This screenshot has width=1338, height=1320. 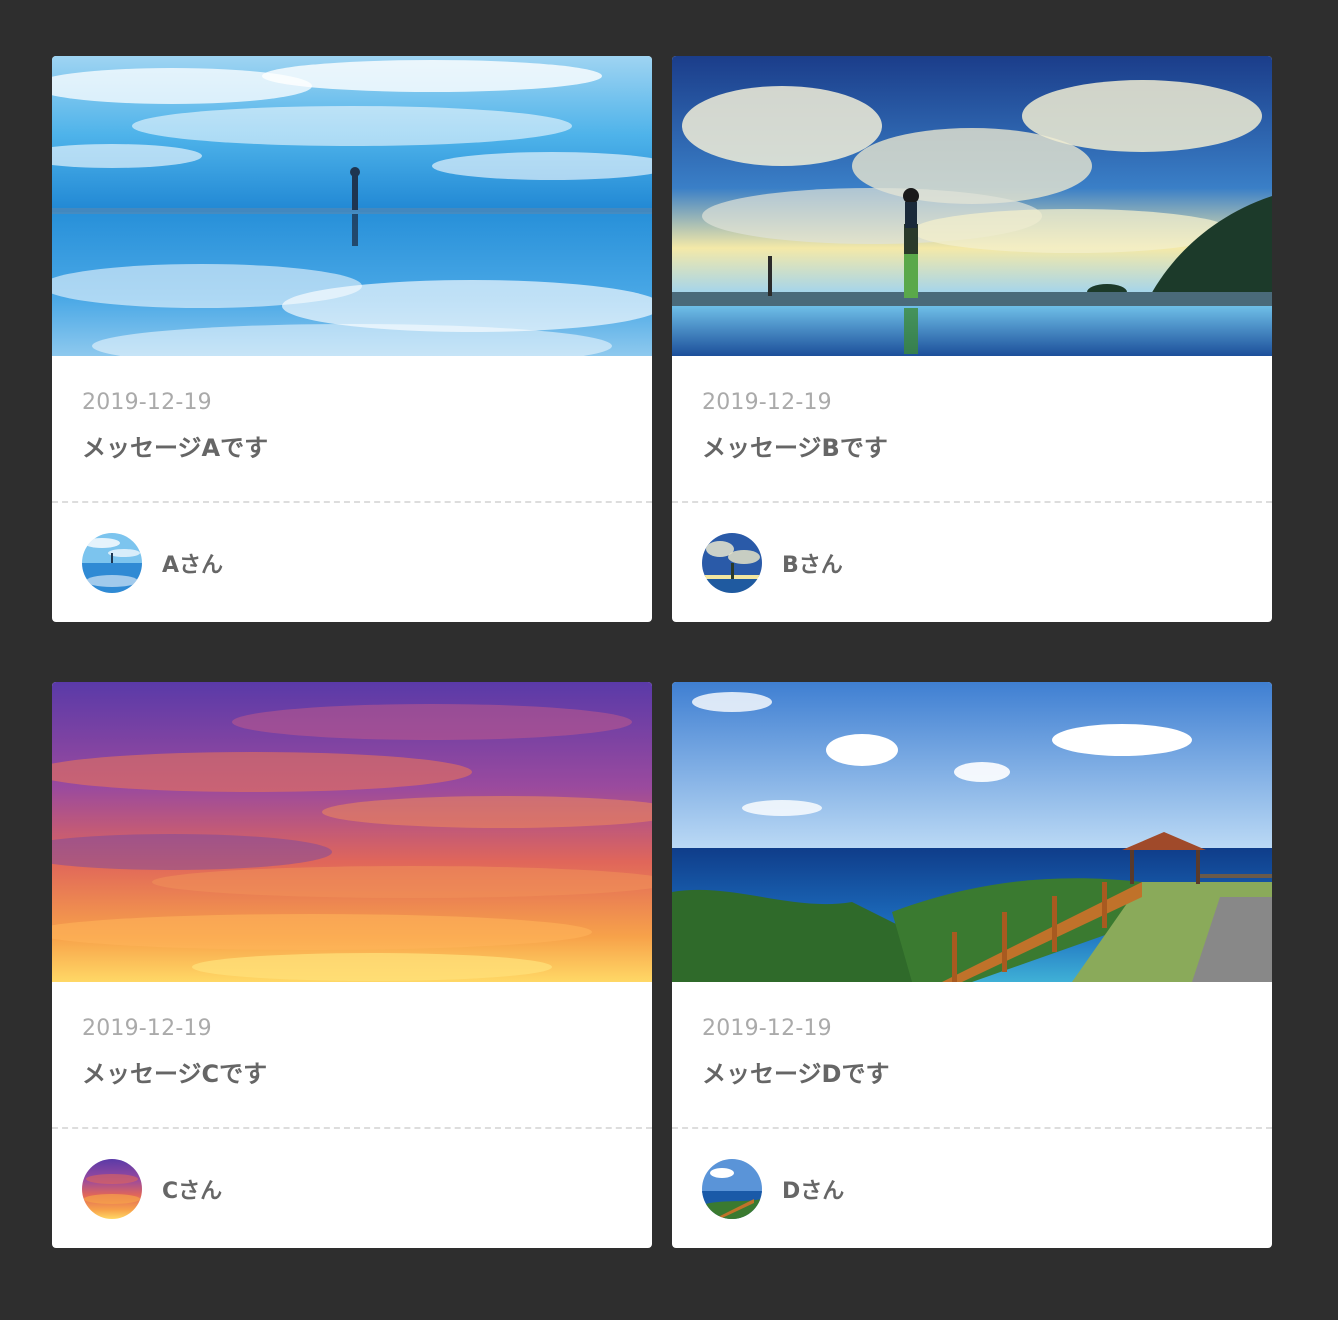 I want to click on author-name: Bさん, so click(x=812, y=565).